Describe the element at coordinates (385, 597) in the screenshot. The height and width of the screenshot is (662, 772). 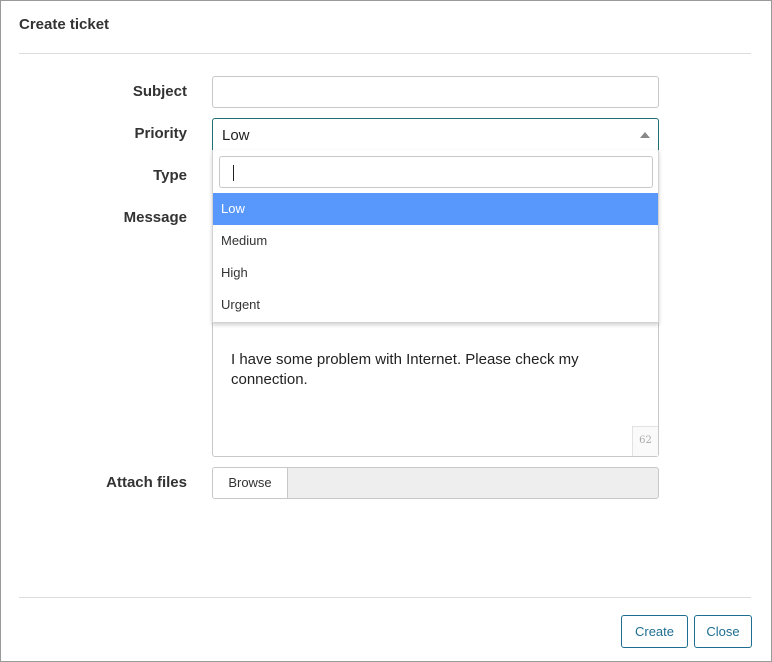
I see `footer-divider` at that location.